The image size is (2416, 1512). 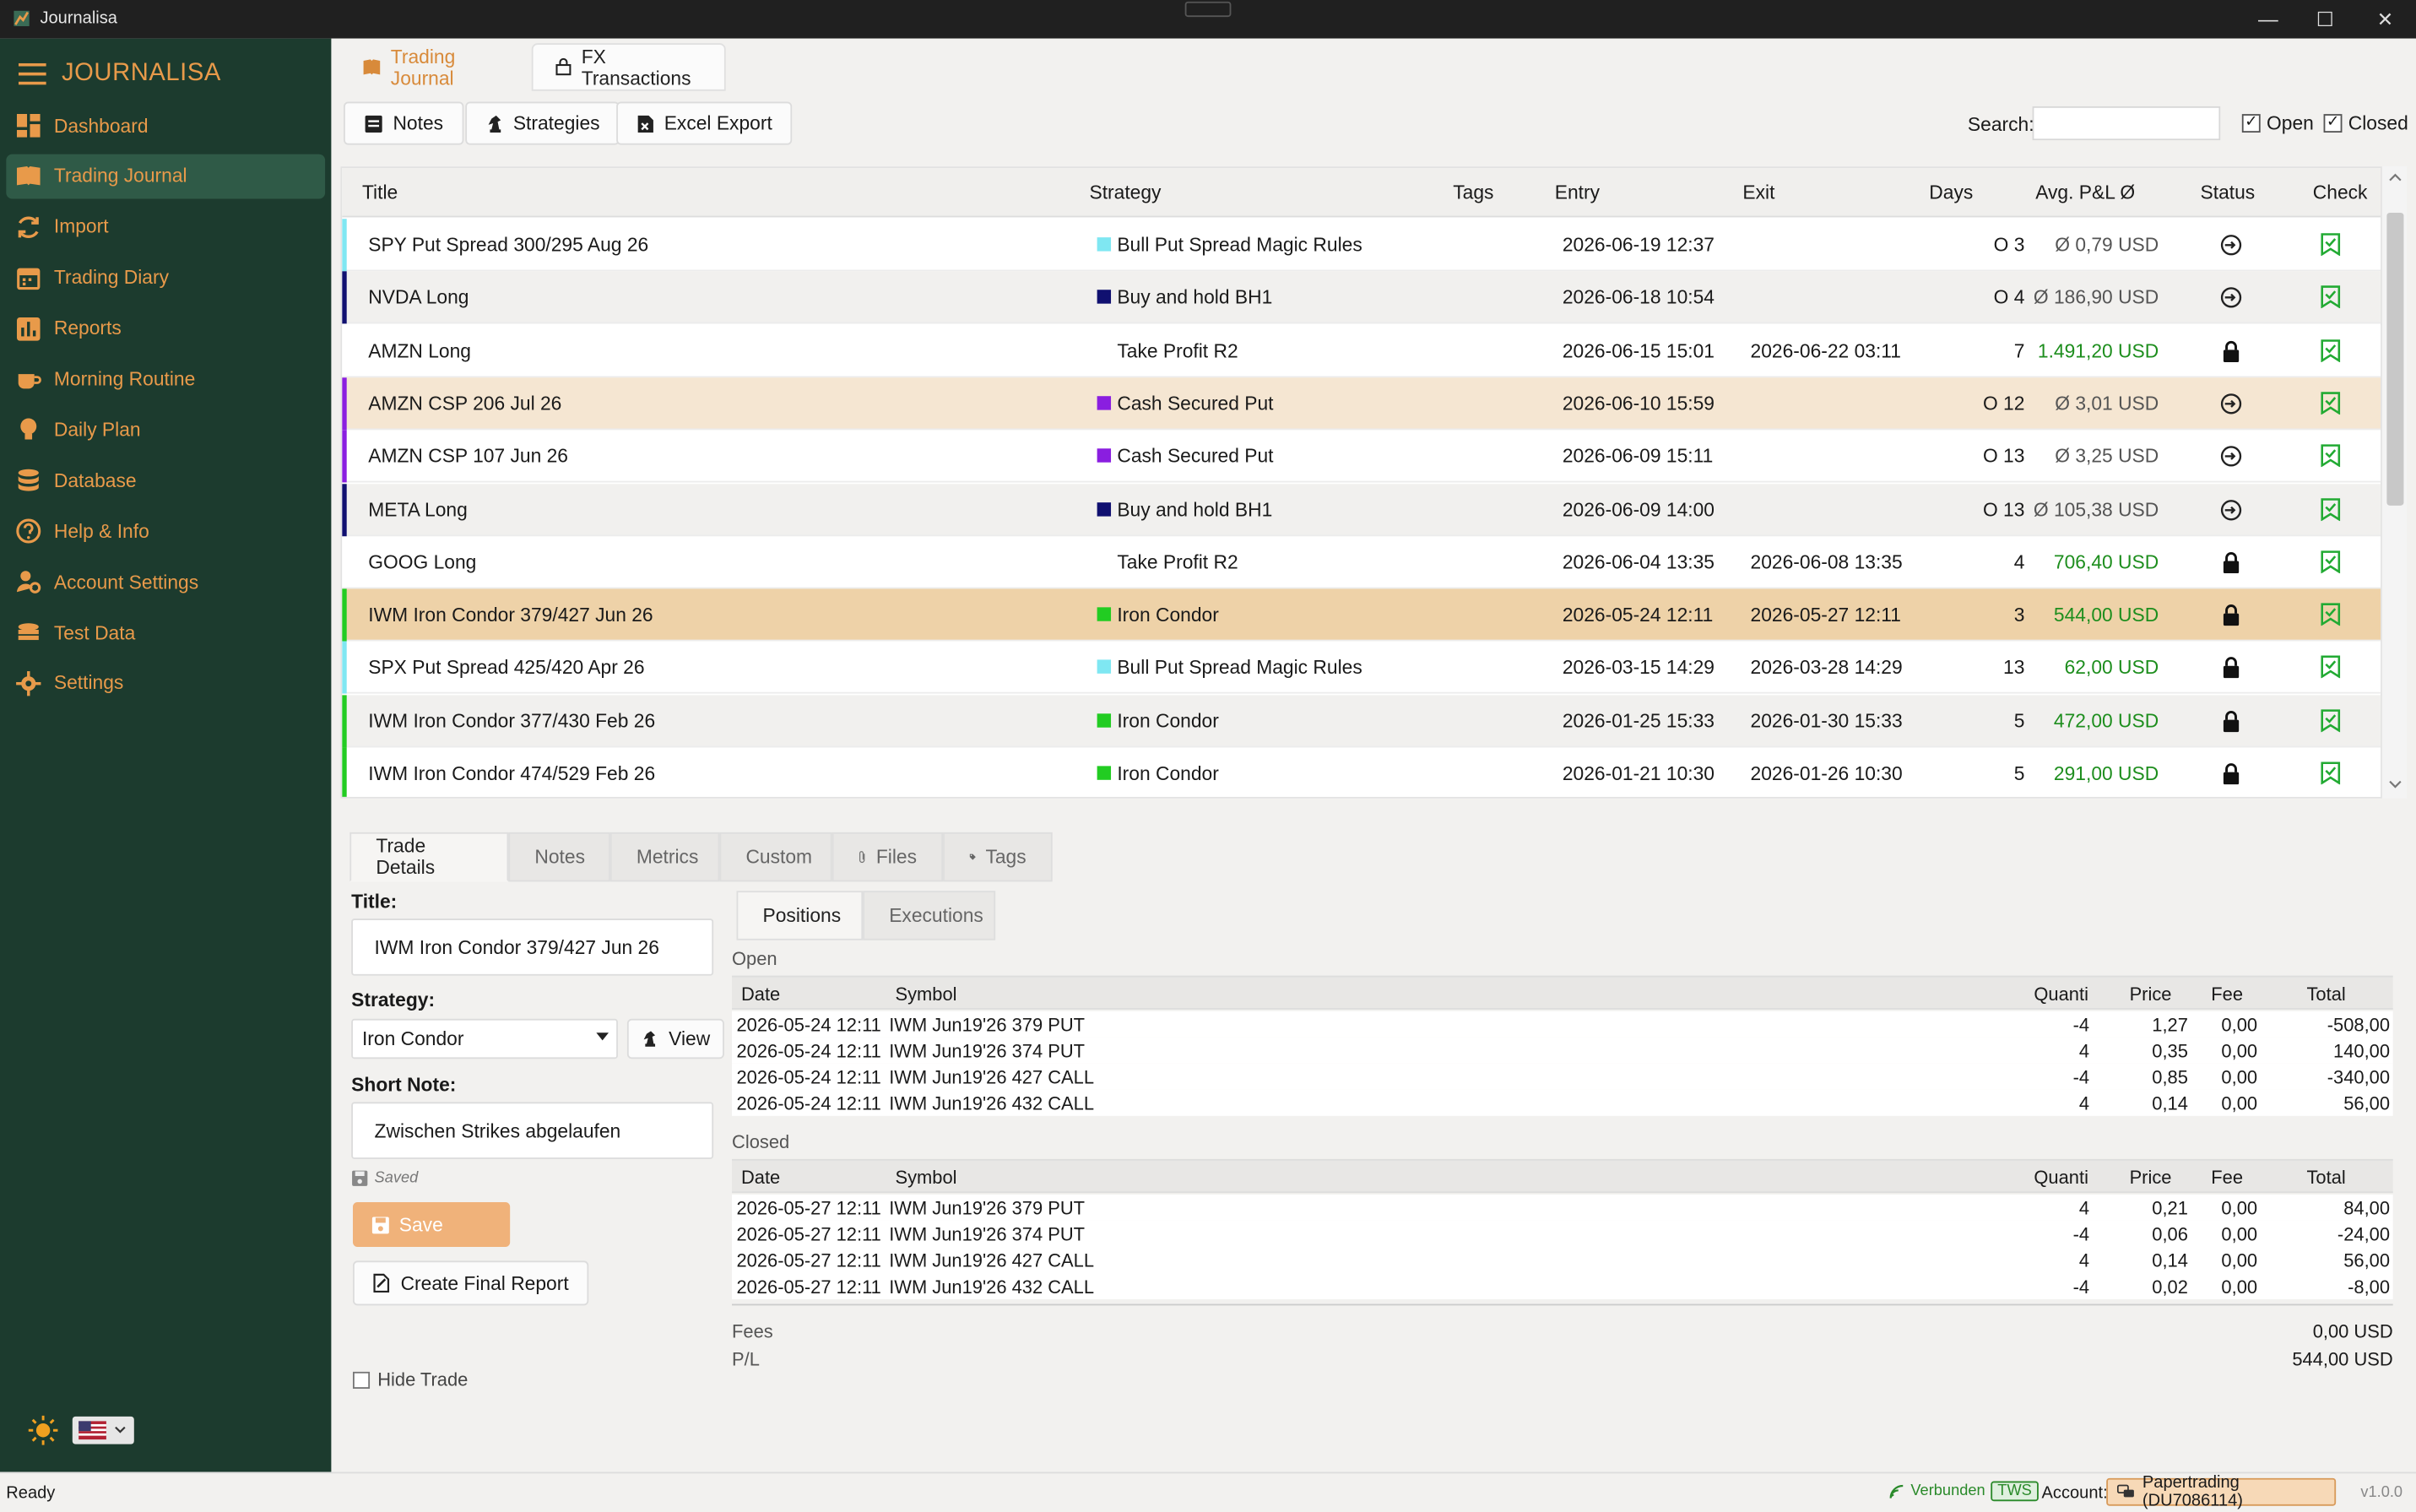 What do you see at coordinates (166, 683) in the screenshot?
I see `sidebar-item-settings: Settings` at bounding box center [166, 683].